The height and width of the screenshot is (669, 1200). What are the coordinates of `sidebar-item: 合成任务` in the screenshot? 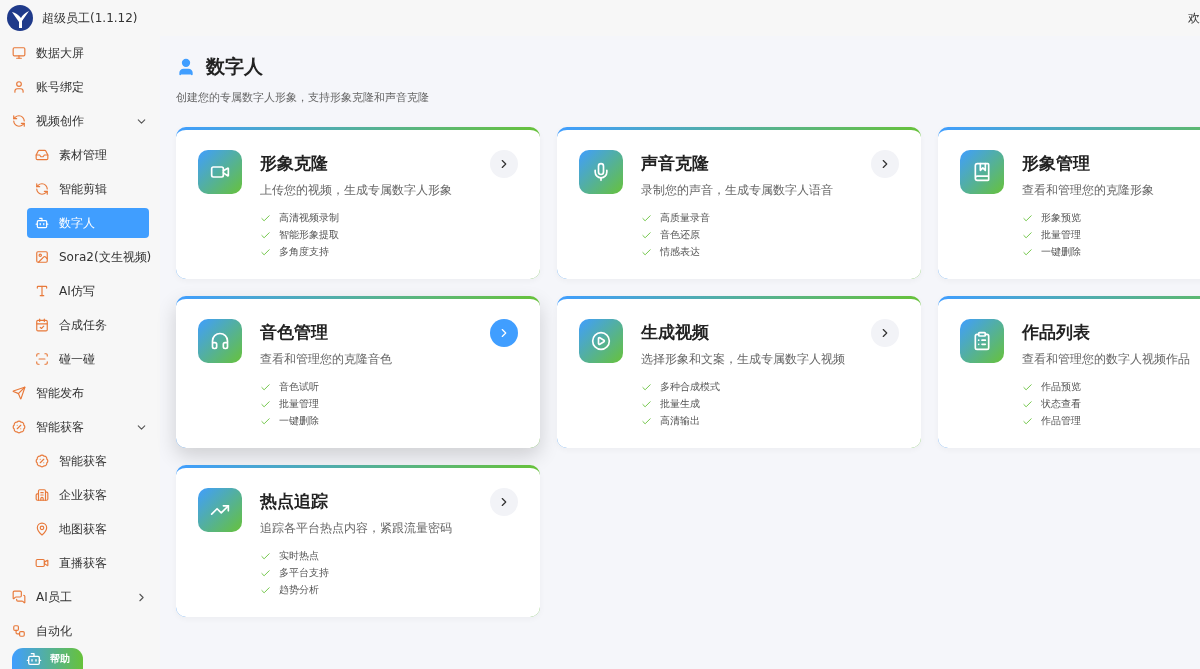 It's located at (88, 325).